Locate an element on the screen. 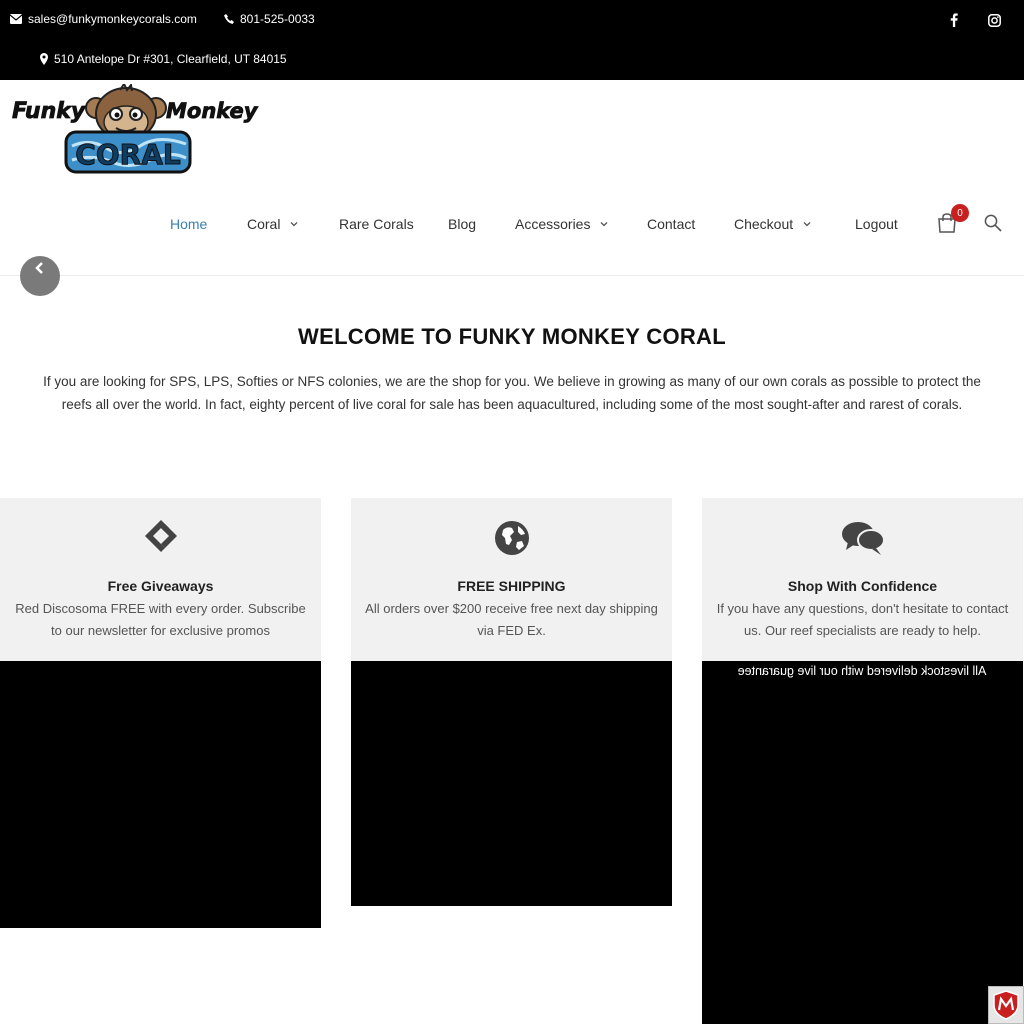 This screenshot has height=1024, width=1024. logo-word-coral: CORAL is located at coordinates (128, 154).